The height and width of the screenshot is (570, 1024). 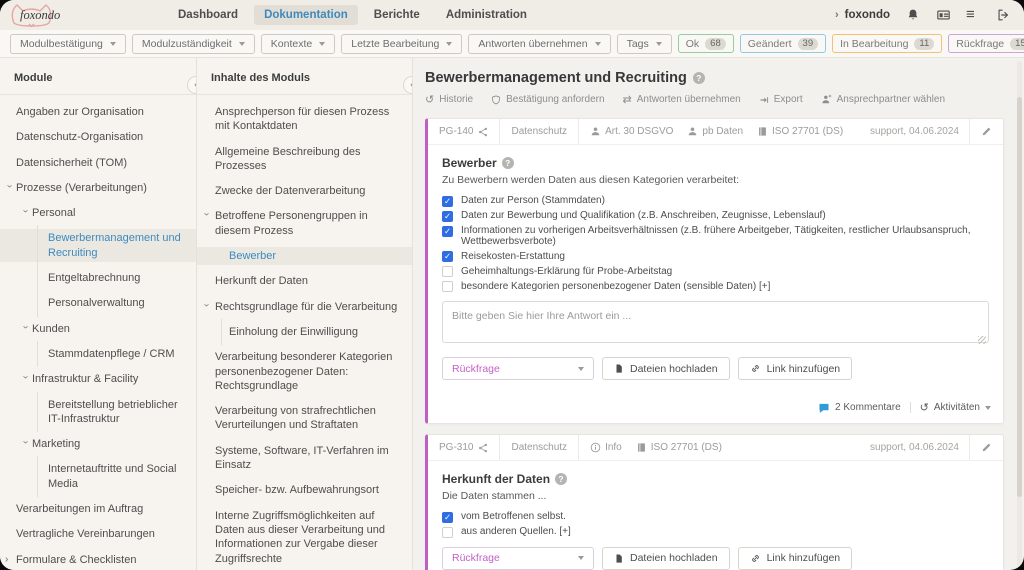 What do you see at coordinates (682, 99) in the screenshot?
I see `antworten-uebernehmen-button: Antworten übernehmen` at bounding box center [682, 99].